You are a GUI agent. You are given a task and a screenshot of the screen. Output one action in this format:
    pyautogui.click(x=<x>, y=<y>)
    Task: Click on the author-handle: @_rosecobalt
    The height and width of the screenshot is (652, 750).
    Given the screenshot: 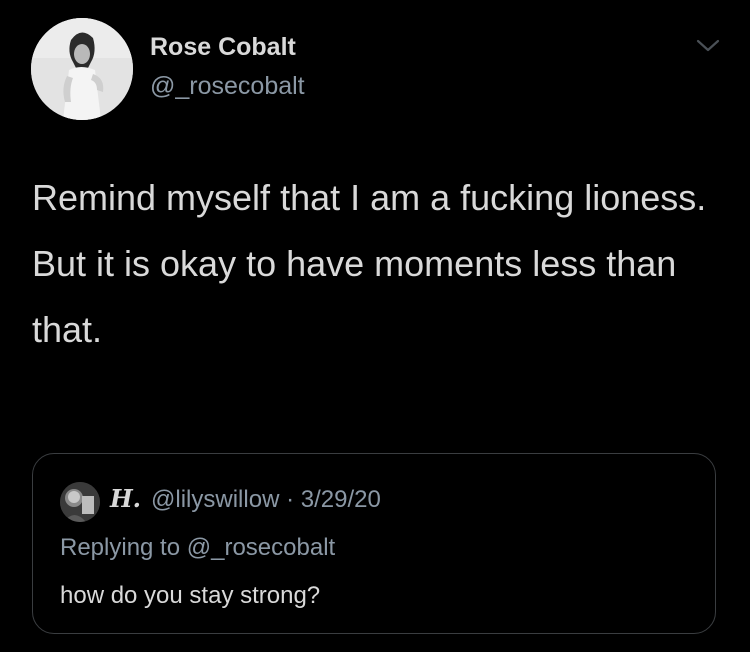 What is the action you would take?
    pyautogui.click(x=227, y=86)
    